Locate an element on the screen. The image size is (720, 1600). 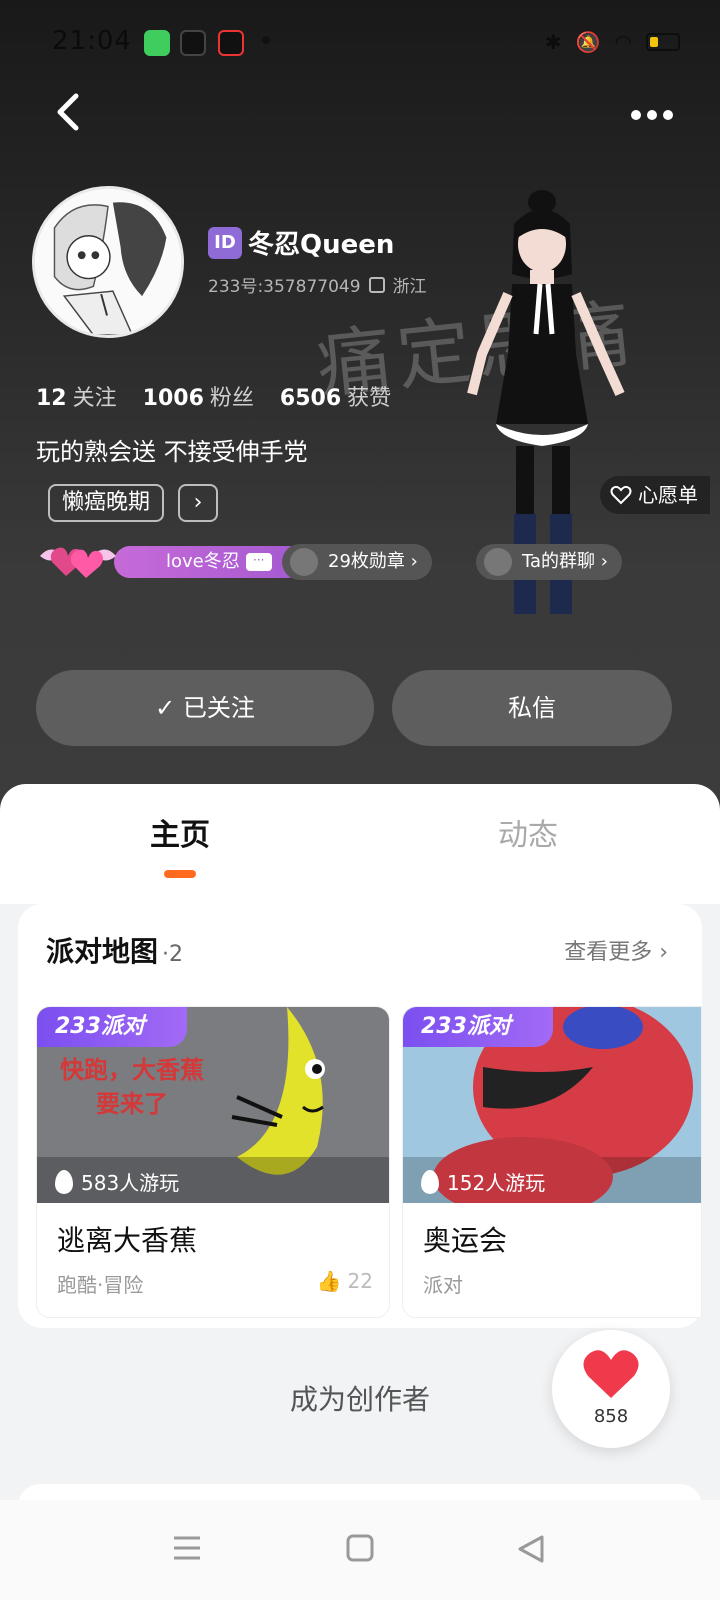
user-id: 233号:357877049 is located at coordinates (284, 287).